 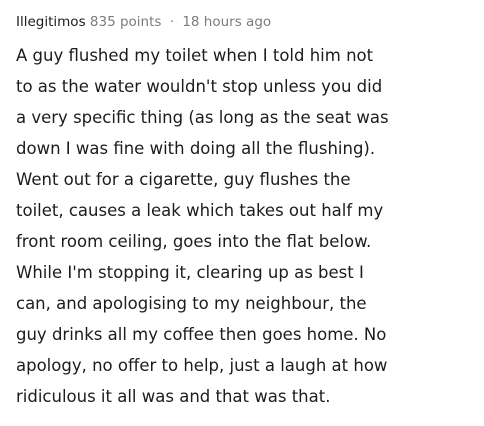 What do you see at coordinates (226, 22) in the screenshot?
I see `comment-timestamp: 18 hours ago` at bounding box center [226, 22].